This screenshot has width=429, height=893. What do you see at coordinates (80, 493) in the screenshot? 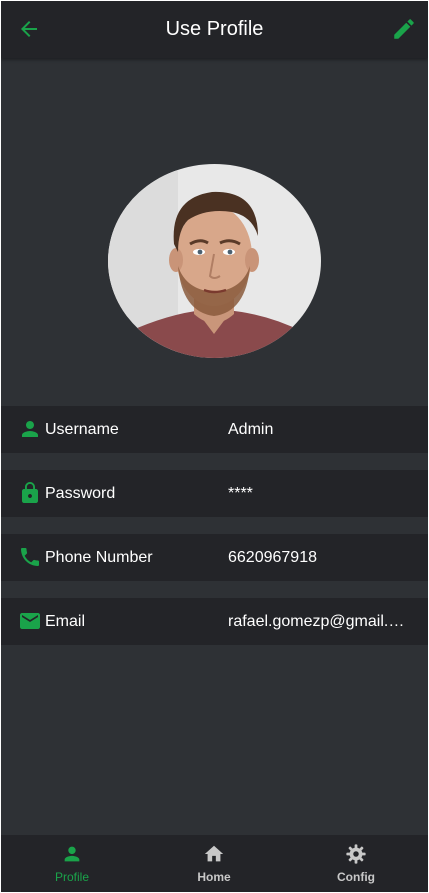
I see `password-label: Password` at bounding box center [80, 493].